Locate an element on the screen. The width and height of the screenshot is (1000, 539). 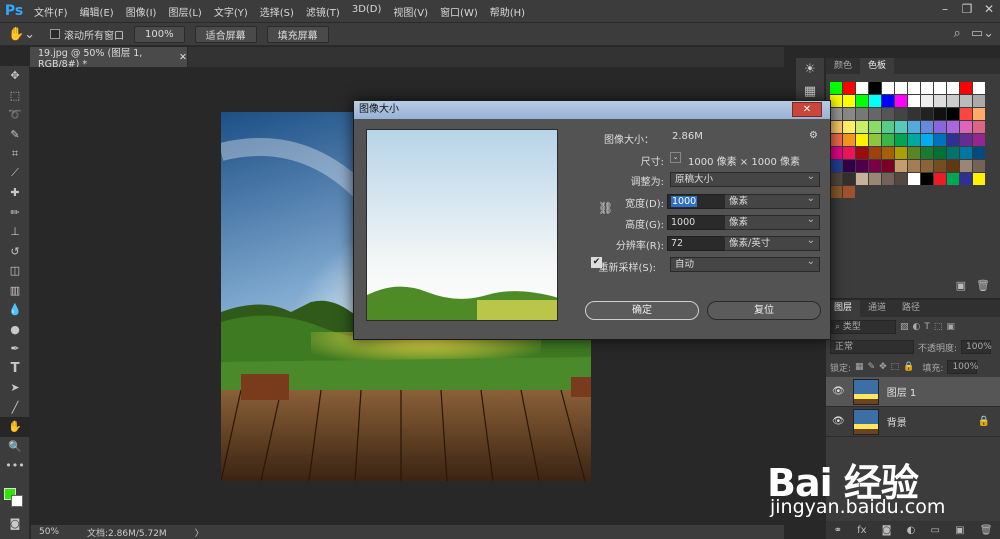
styles-icon: ▦ is located at coordinates (810, 91).